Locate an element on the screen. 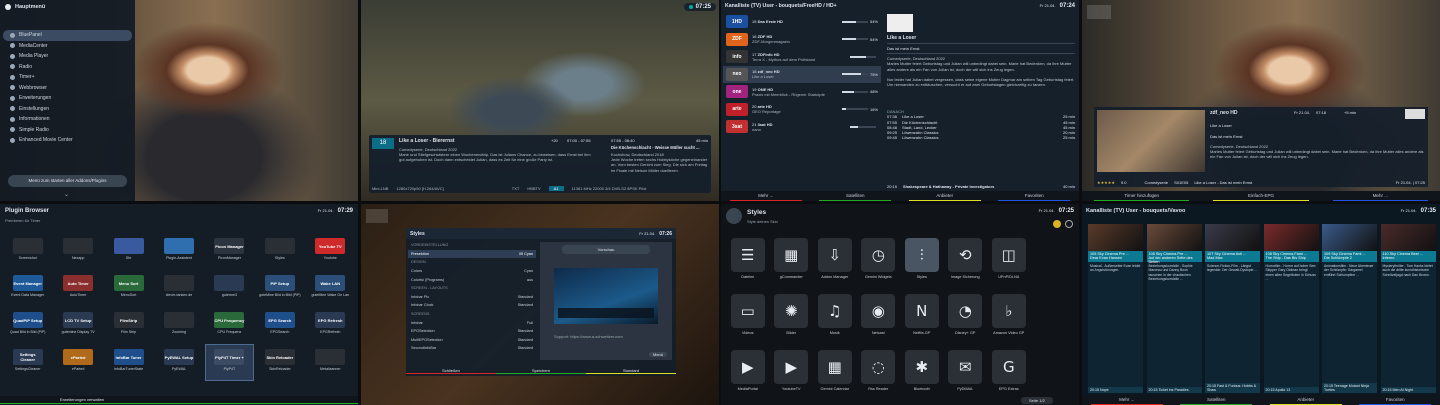 Image resolution: width=1440 pixels, height=405 pixels. plugin-item: CPU Frequency CPU Frequenz is located at coordinates (229, 325).